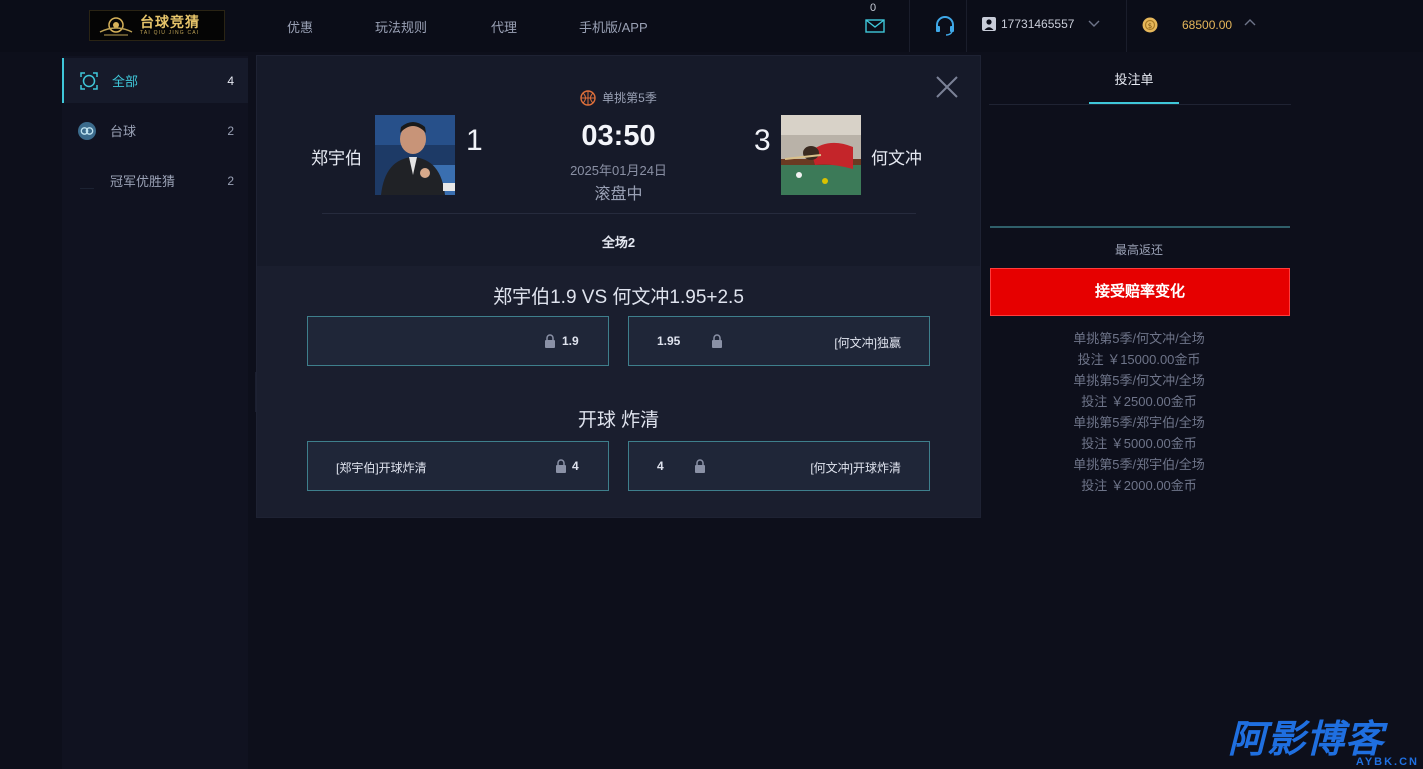 The height and width of the screenshot is (769, 1423). Describe the element at coordinates (123, 131) in the screenshot. I see `sidebar-item-label: 台球` at that location.